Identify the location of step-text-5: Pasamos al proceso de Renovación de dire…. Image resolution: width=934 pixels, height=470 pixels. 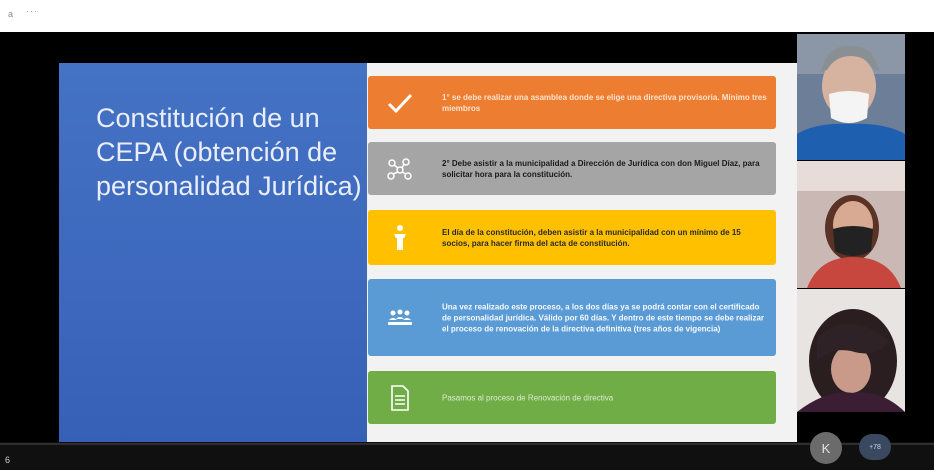
(528, 397).